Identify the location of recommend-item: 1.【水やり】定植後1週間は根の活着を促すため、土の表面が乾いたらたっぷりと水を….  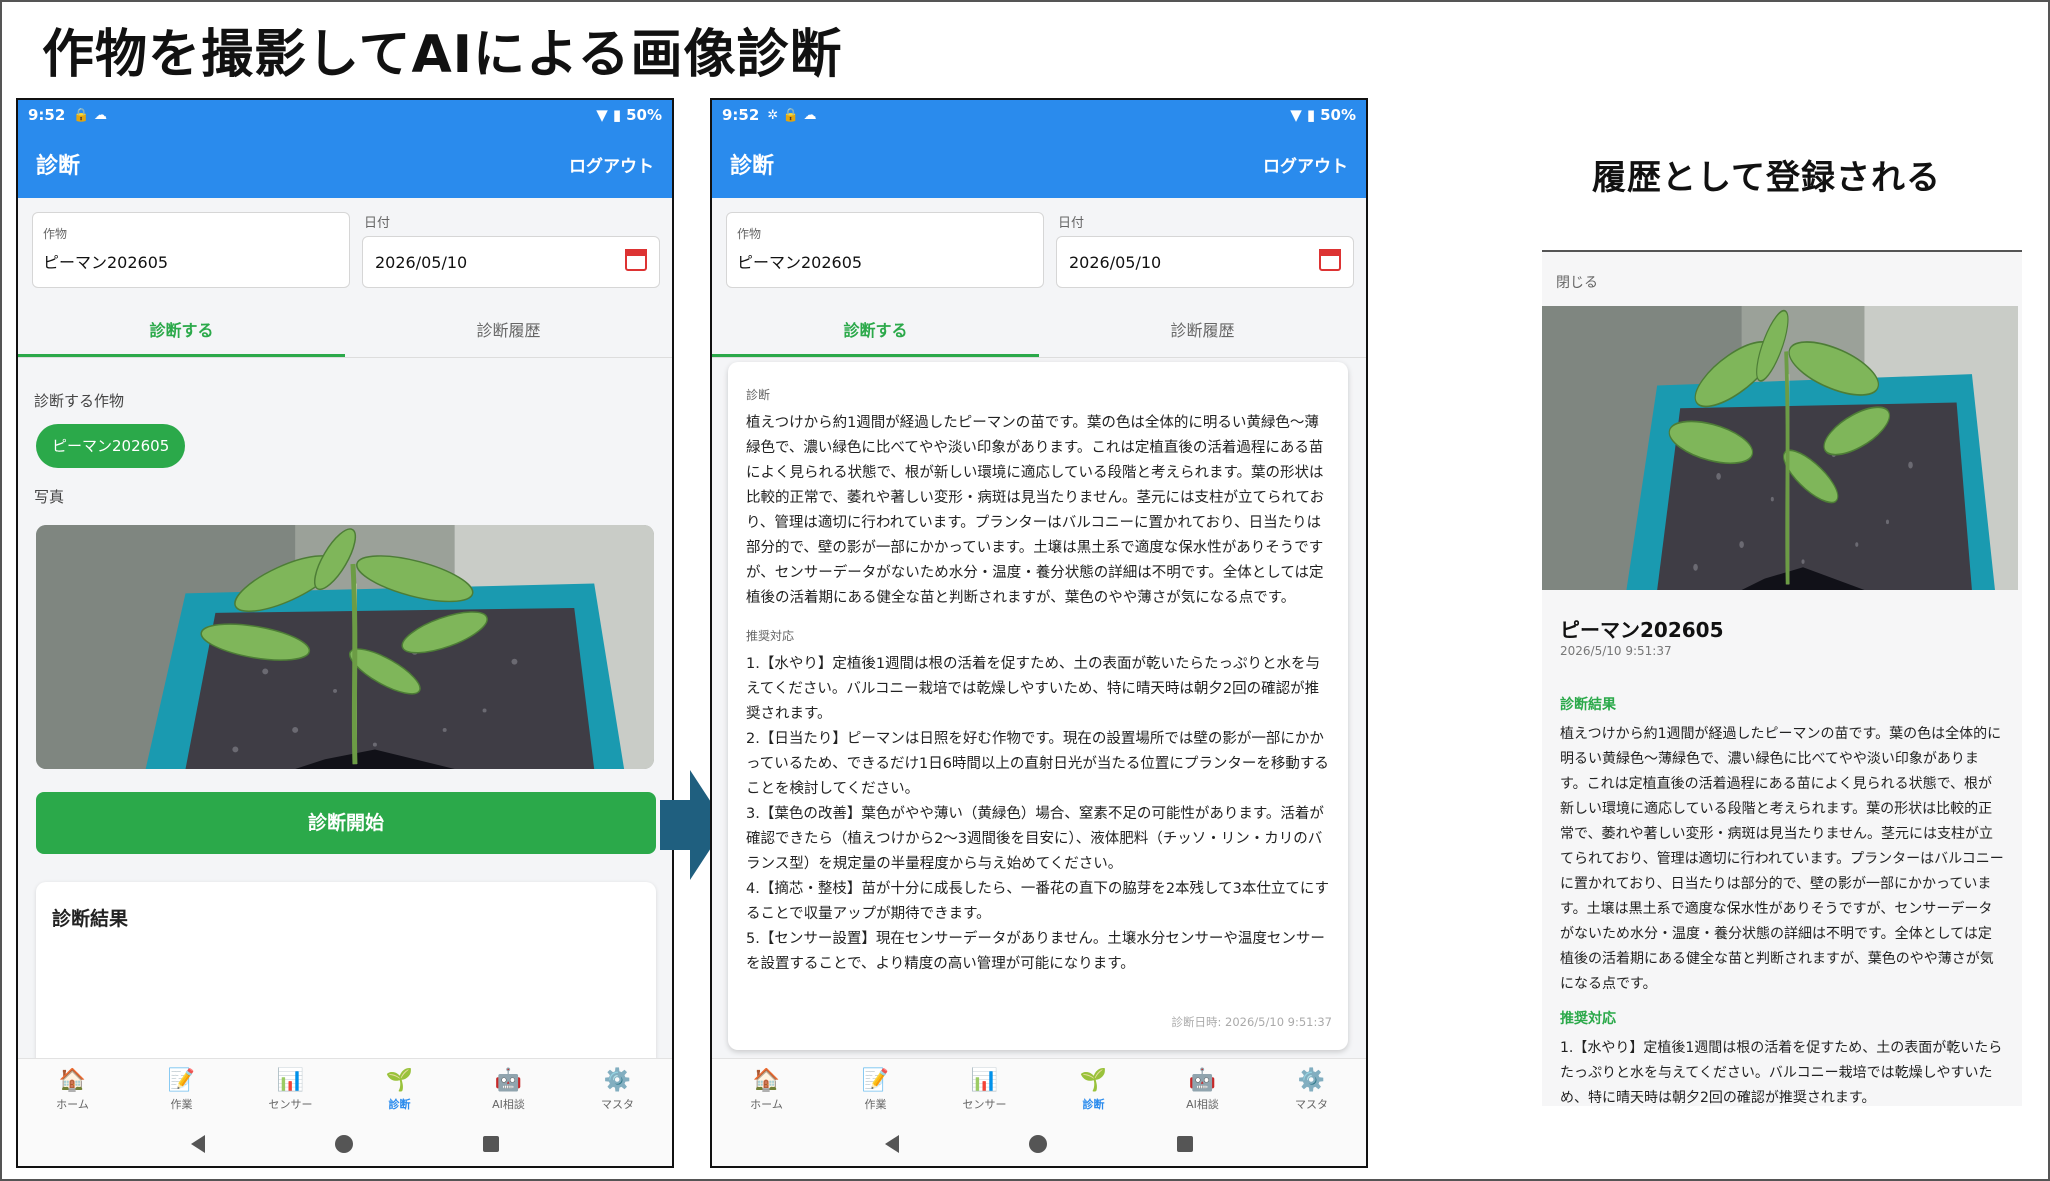
(1033, 689).